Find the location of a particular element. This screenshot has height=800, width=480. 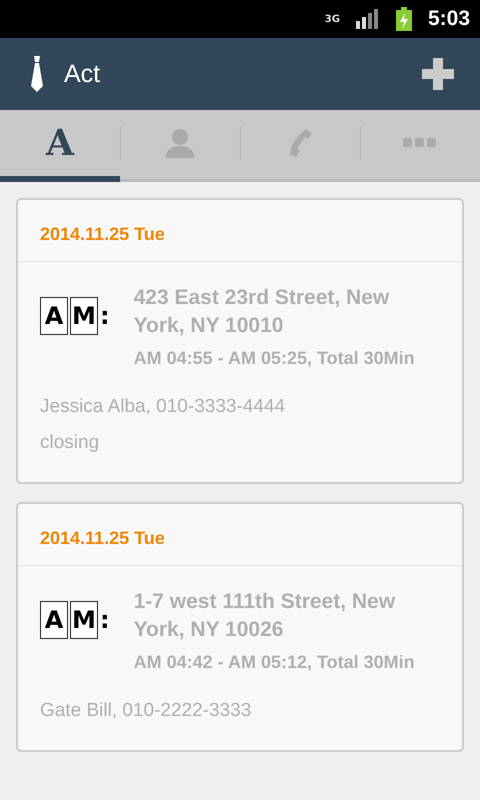

network-type: 3G is located at coordinates (332, 19).